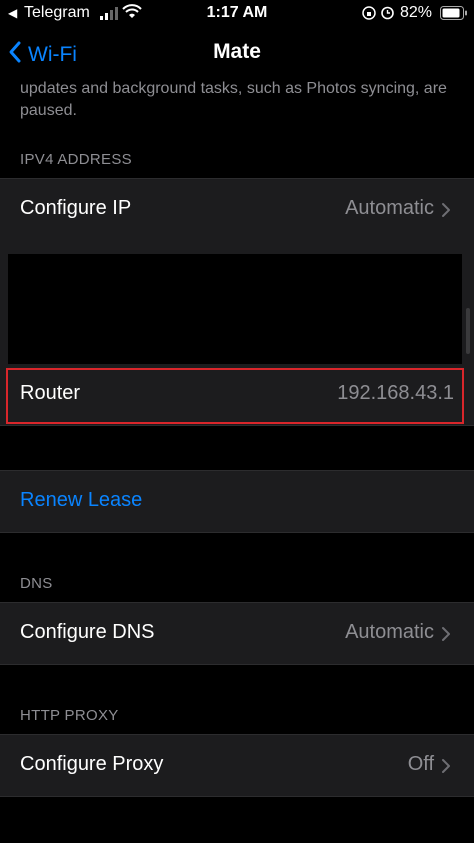  Describe the element at coordinates (416, 12) in the screenshot. I see `battery-percent: 82%` at that location.